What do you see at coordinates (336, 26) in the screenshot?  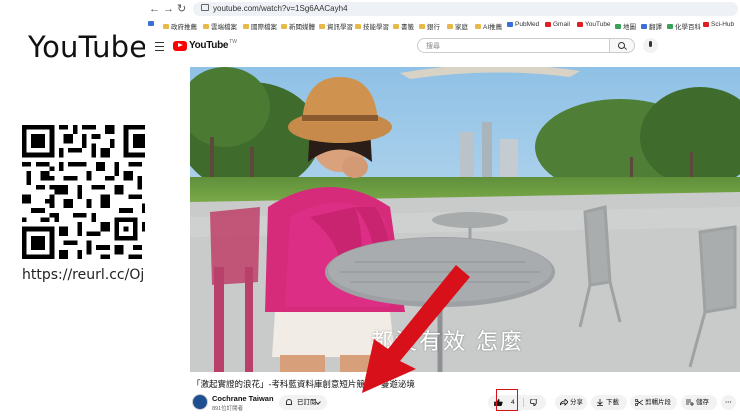 I see `bookmark-item: 資訊學習` at bounding box center [336, 26].